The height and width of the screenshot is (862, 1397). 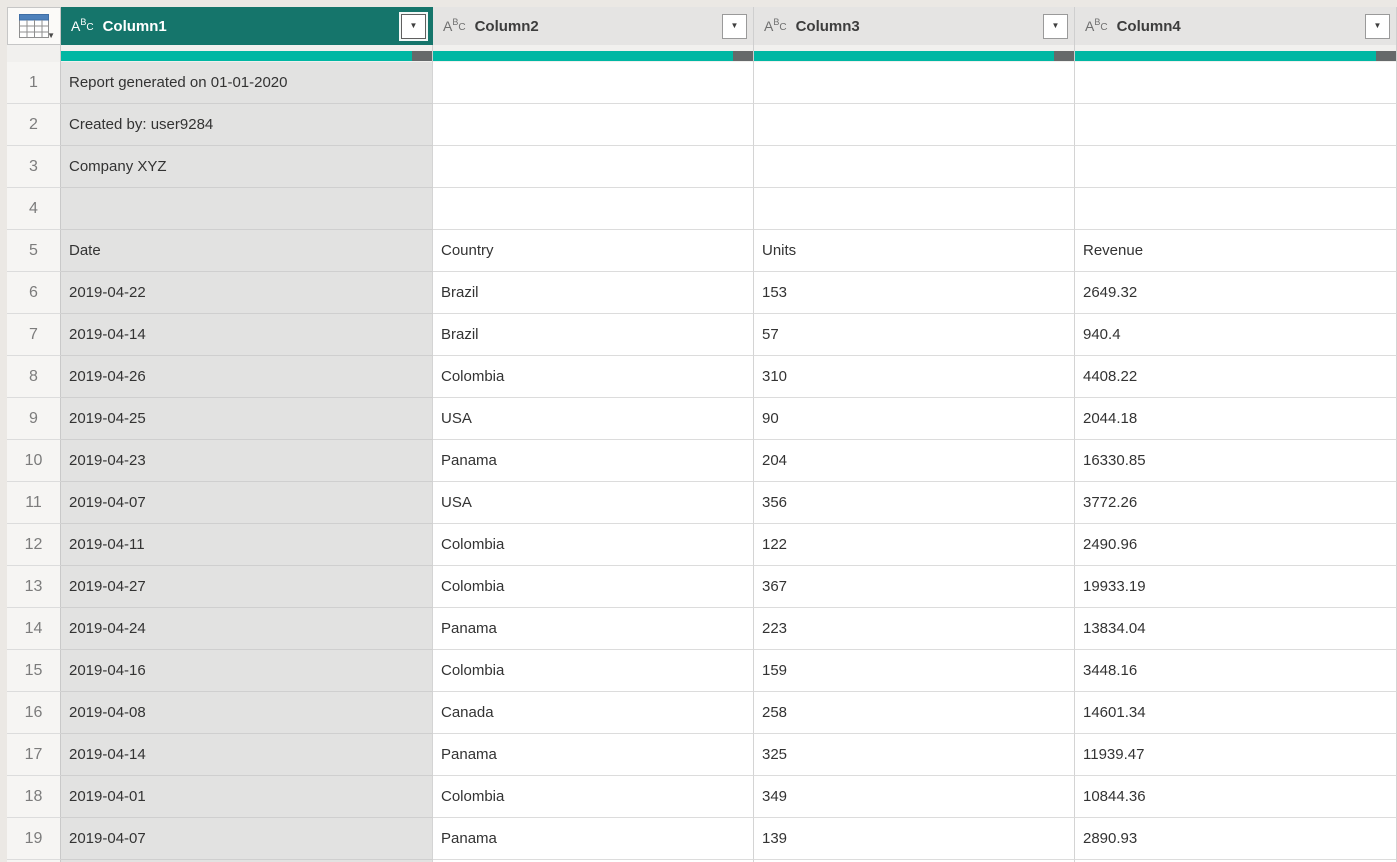 I want to click on cell-column1: Report generated on 01-01-2020, so click(x=247, y=83).